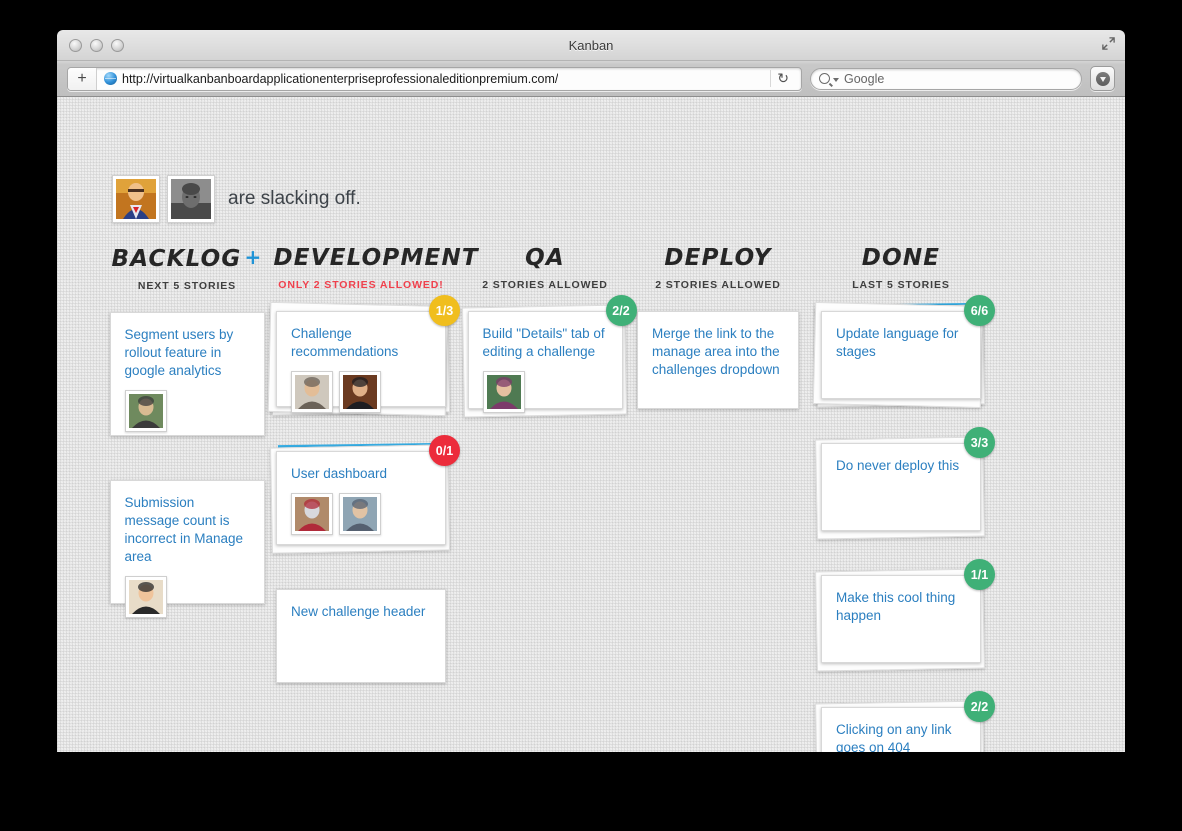 The height and width of the screenshot is (831, 1182). I want to click on card-progress-badge: 0/1, so click(444, 450).